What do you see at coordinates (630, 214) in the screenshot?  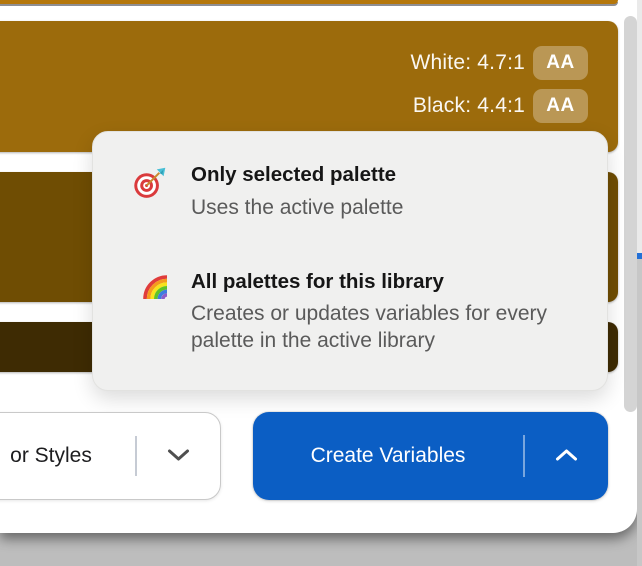 I see `scrollbar-thumb` at bounding box center [630, 214].